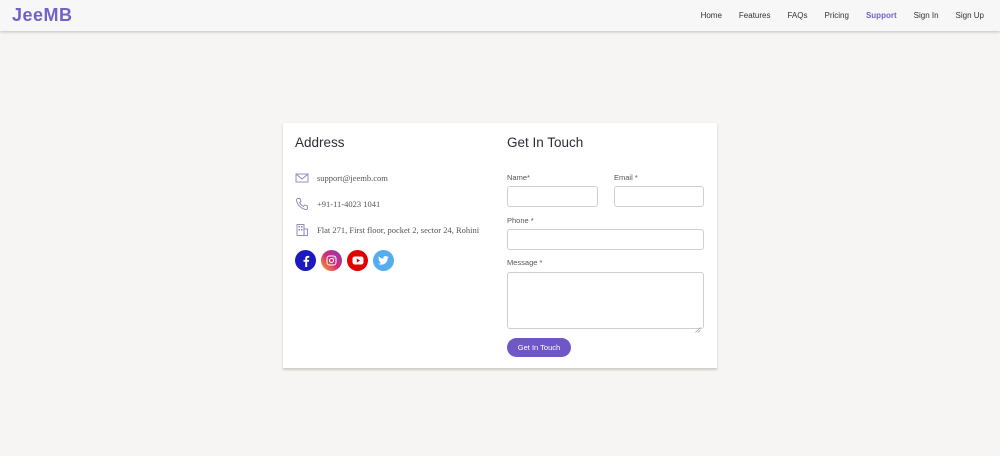 This screenshot has height=456, width=1000. I want to click on social-links, so click(347, 260).